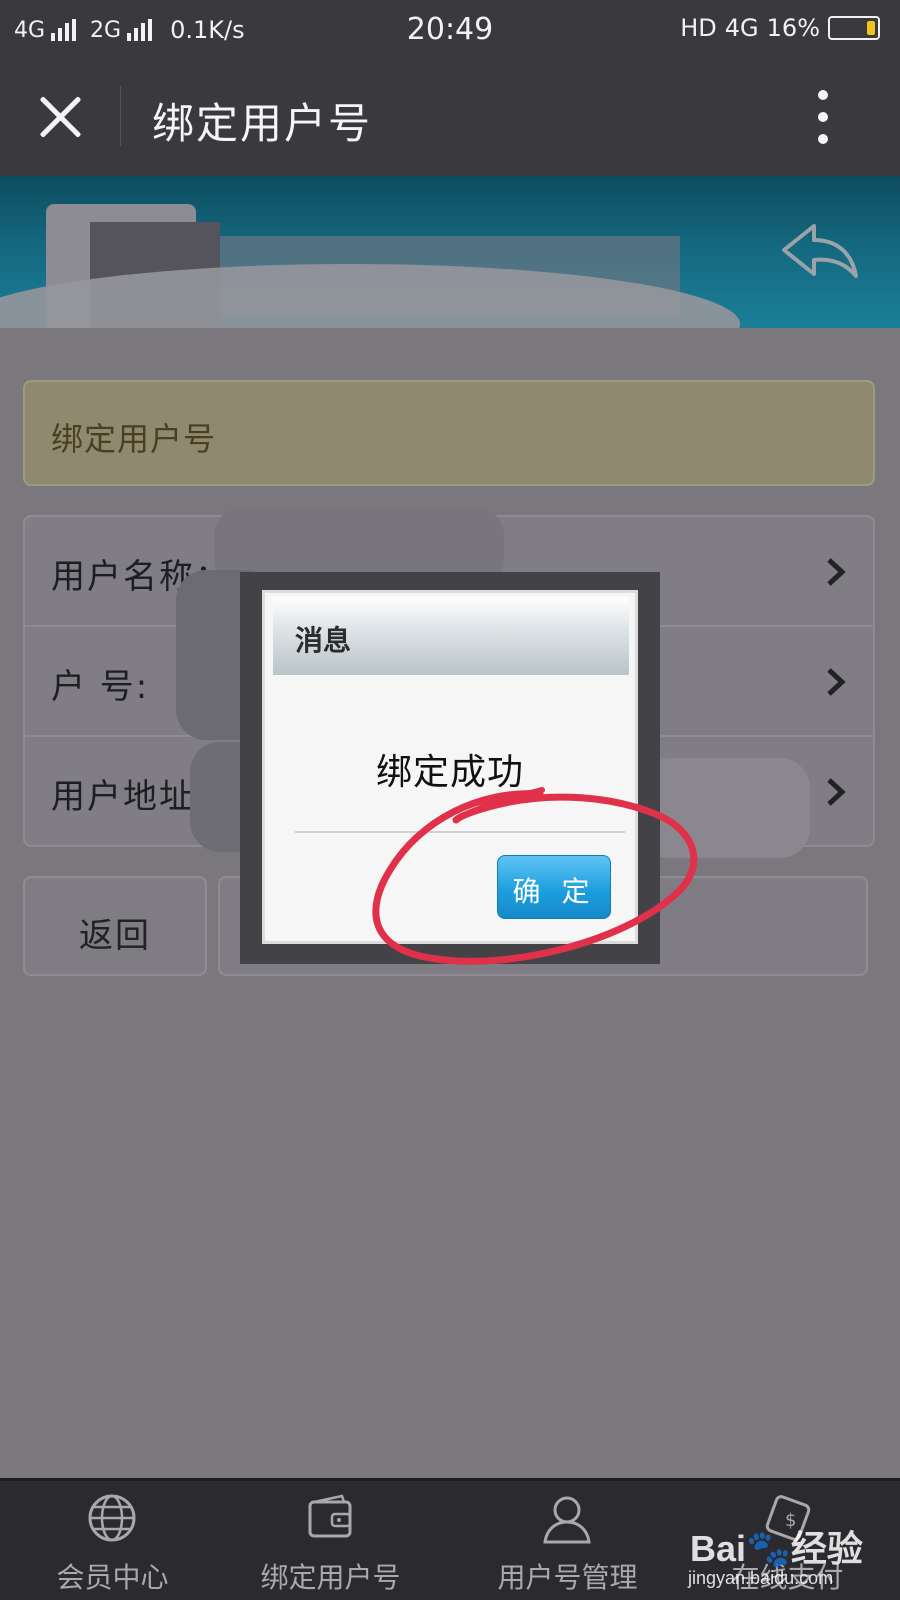 This screenshot has height=1600, width=900. Describe the element at coordinates (120, 116) in the screenshot. I see `title-divider` at that location.